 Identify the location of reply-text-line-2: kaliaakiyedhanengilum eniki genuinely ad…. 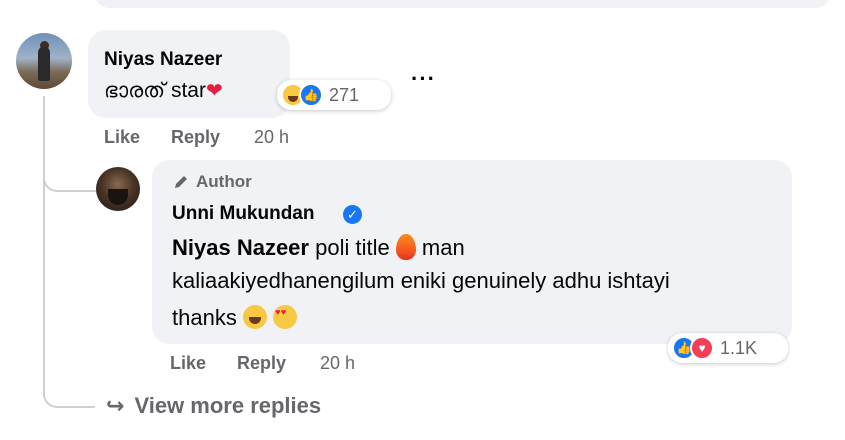
(421, 280).